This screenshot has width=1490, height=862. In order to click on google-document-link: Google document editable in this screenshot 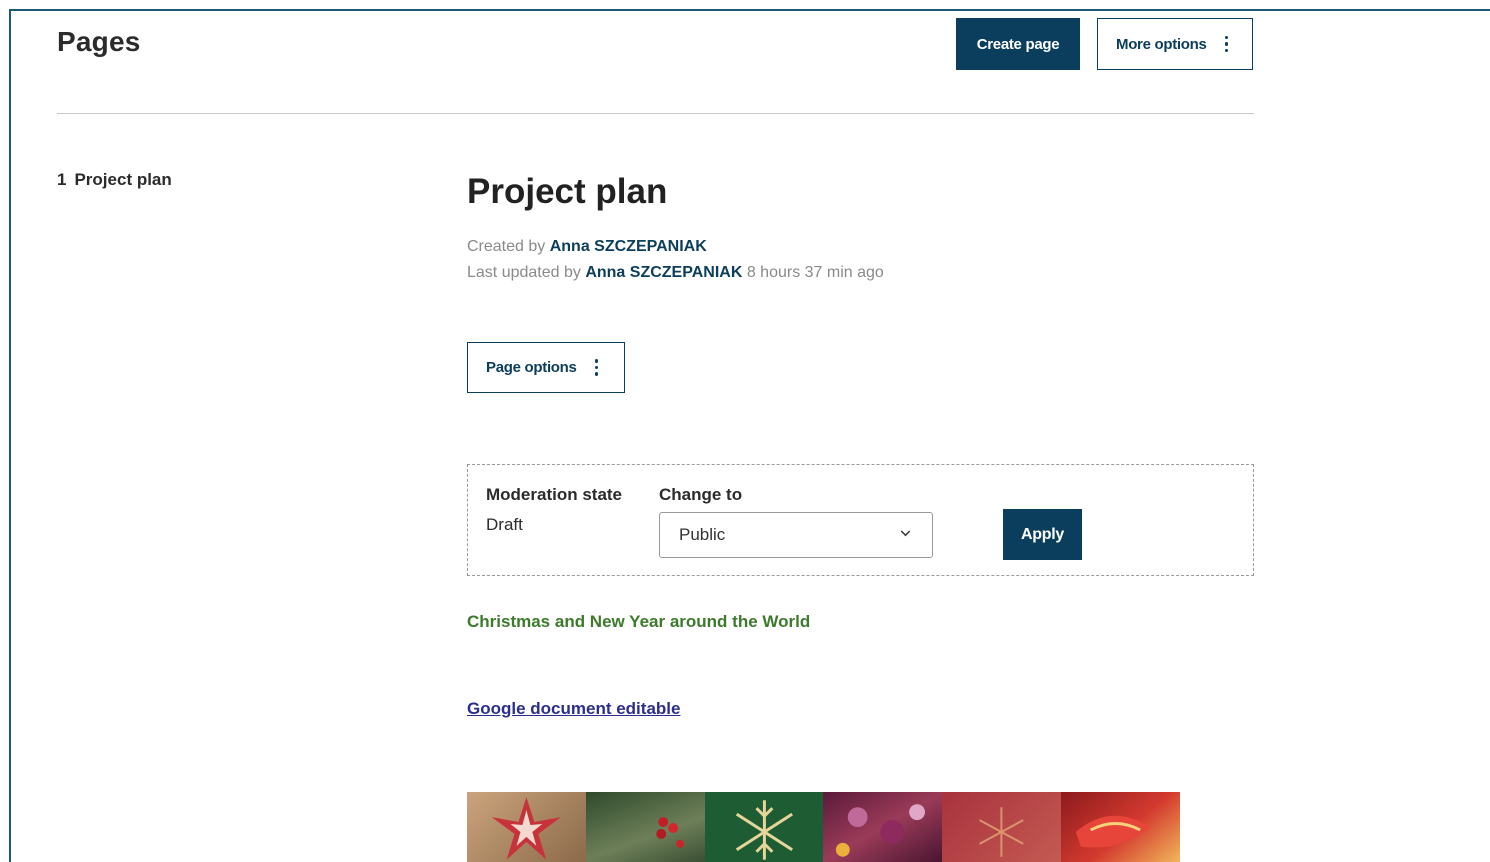, I will do `click(573, 709)`.